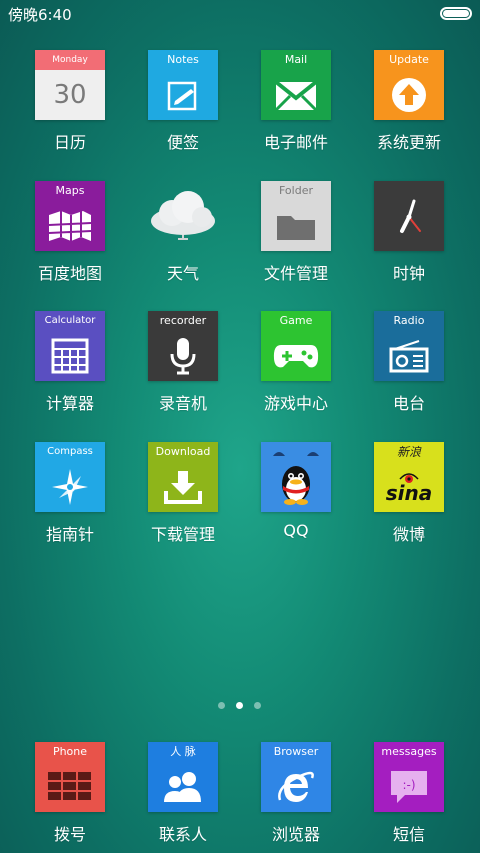  I want to click on tile-caption: Phone, so click(70, 751).